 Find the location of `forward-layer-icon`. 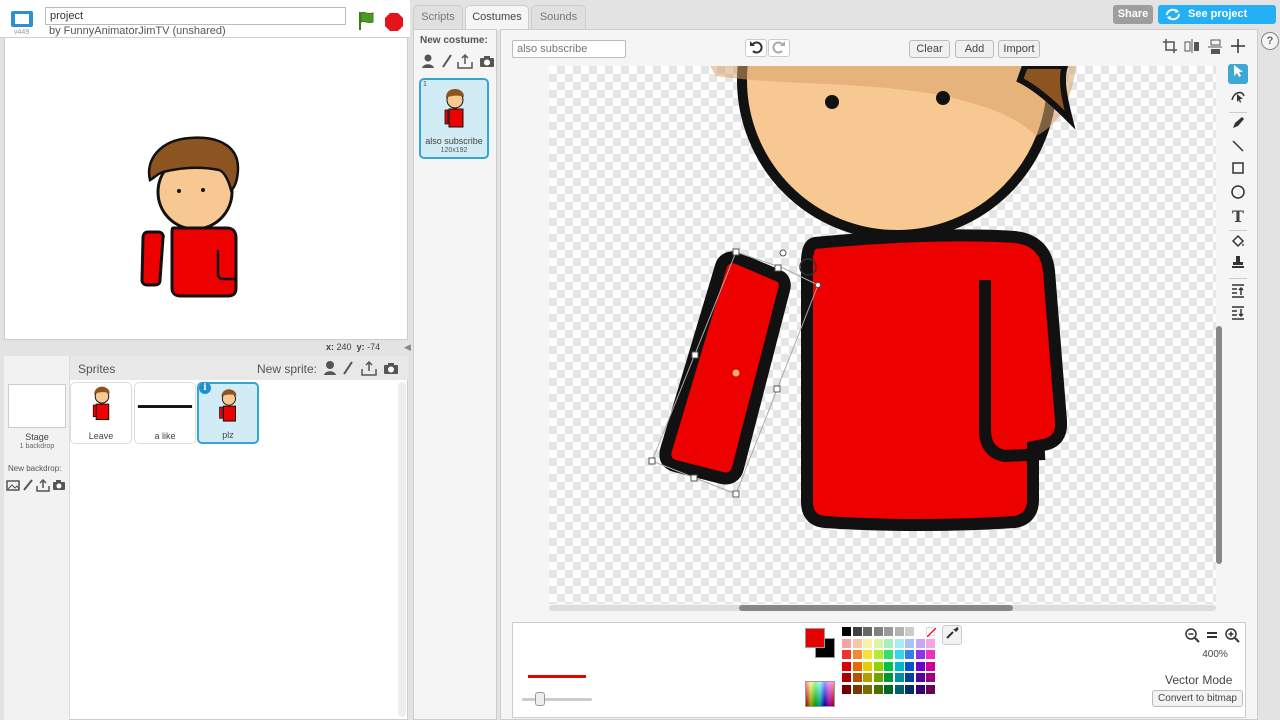

forward-layer-icon is located at coordinates (1238, 294).